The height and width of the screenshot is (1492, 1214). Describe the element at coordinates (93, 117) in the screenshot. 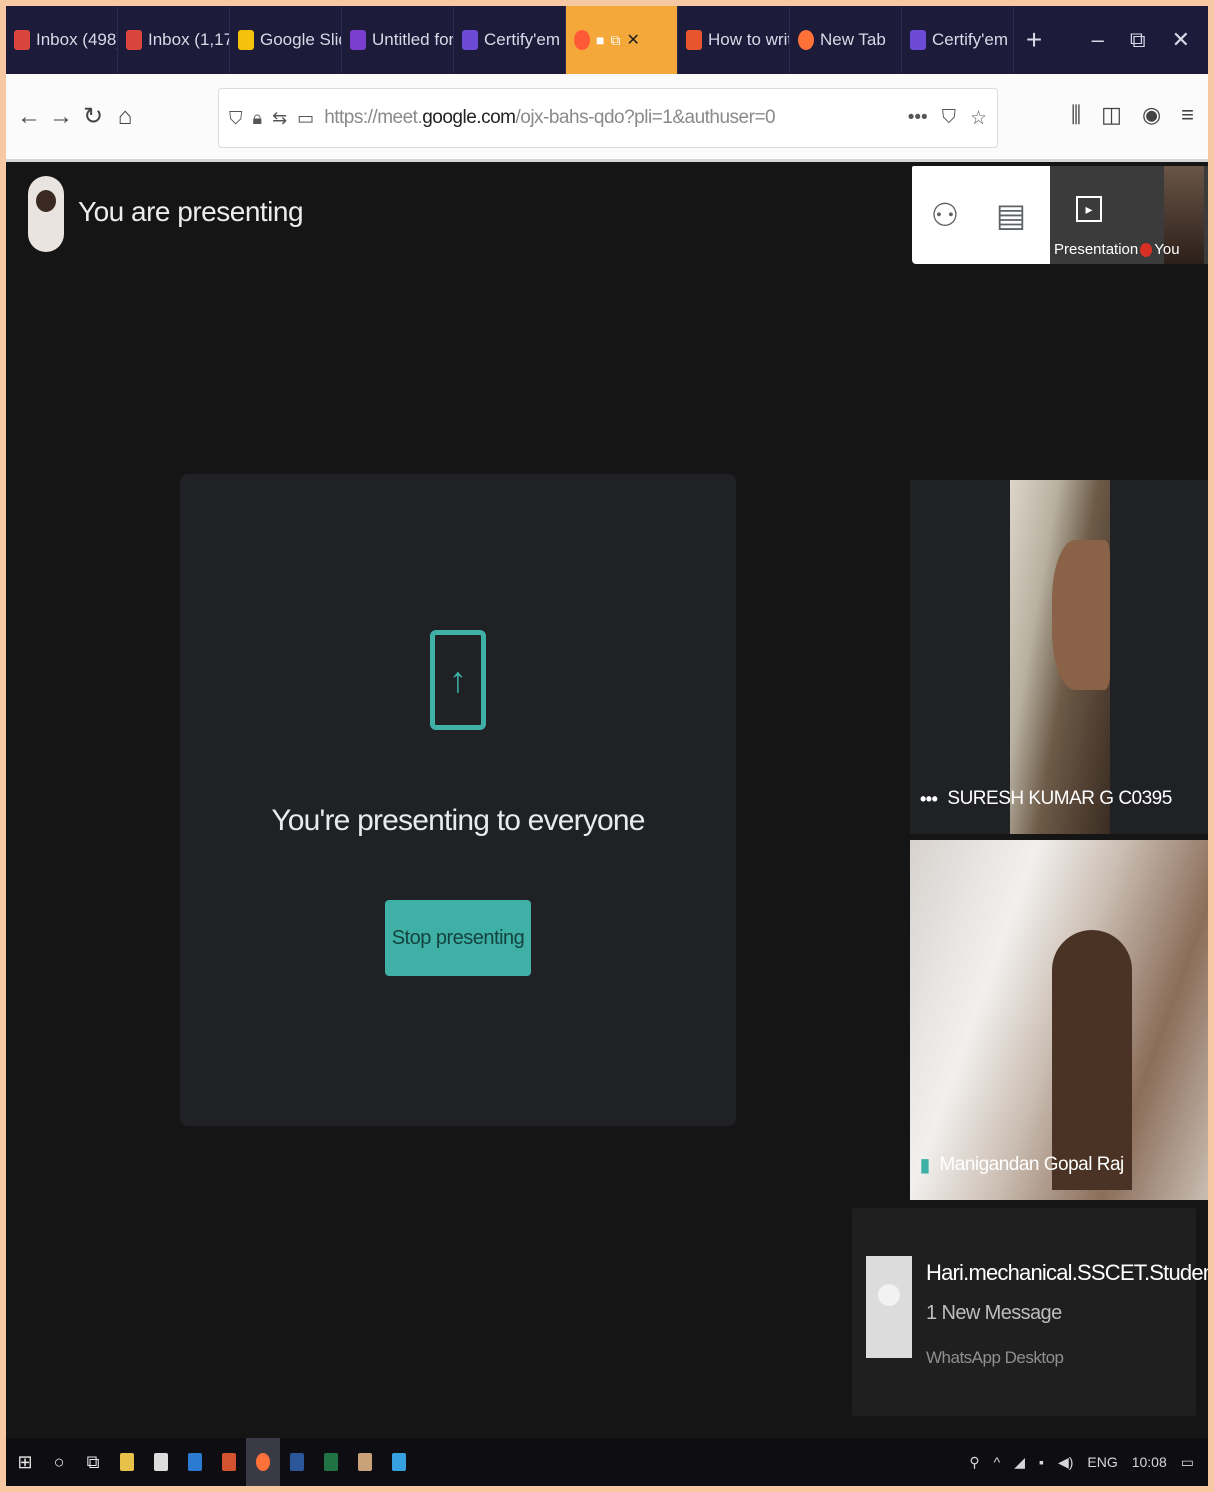

I see `reload-icon: ↻` at that location.